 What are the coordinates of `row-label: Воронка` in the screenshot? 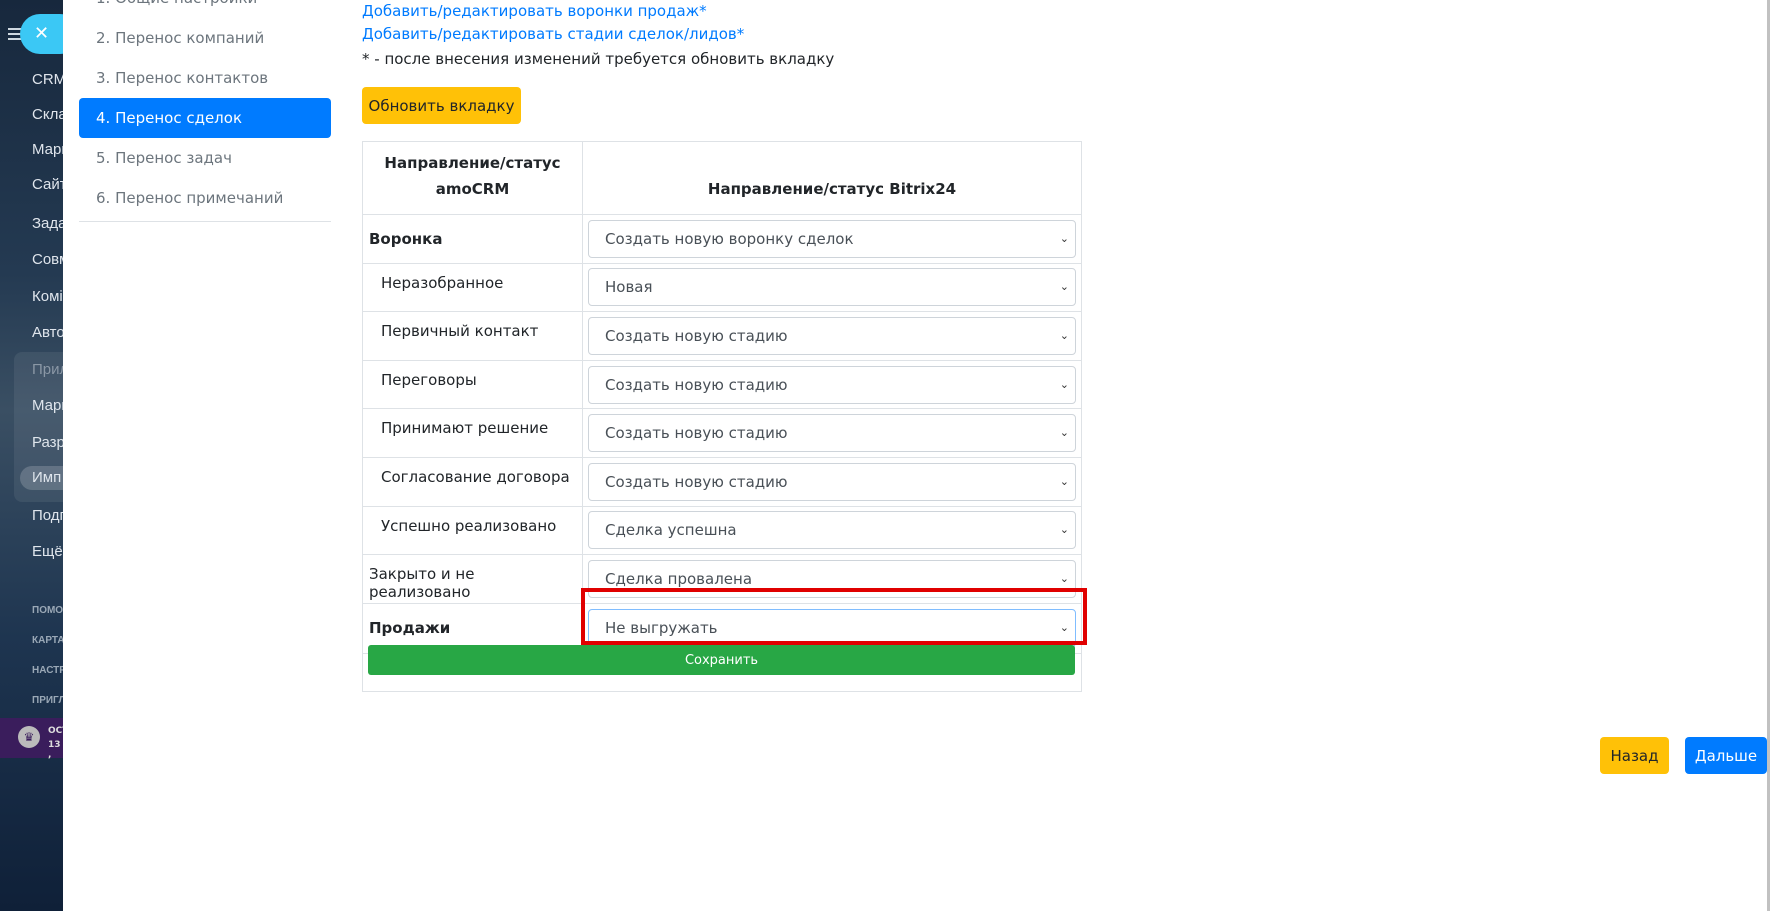 It's located at (472, 239).